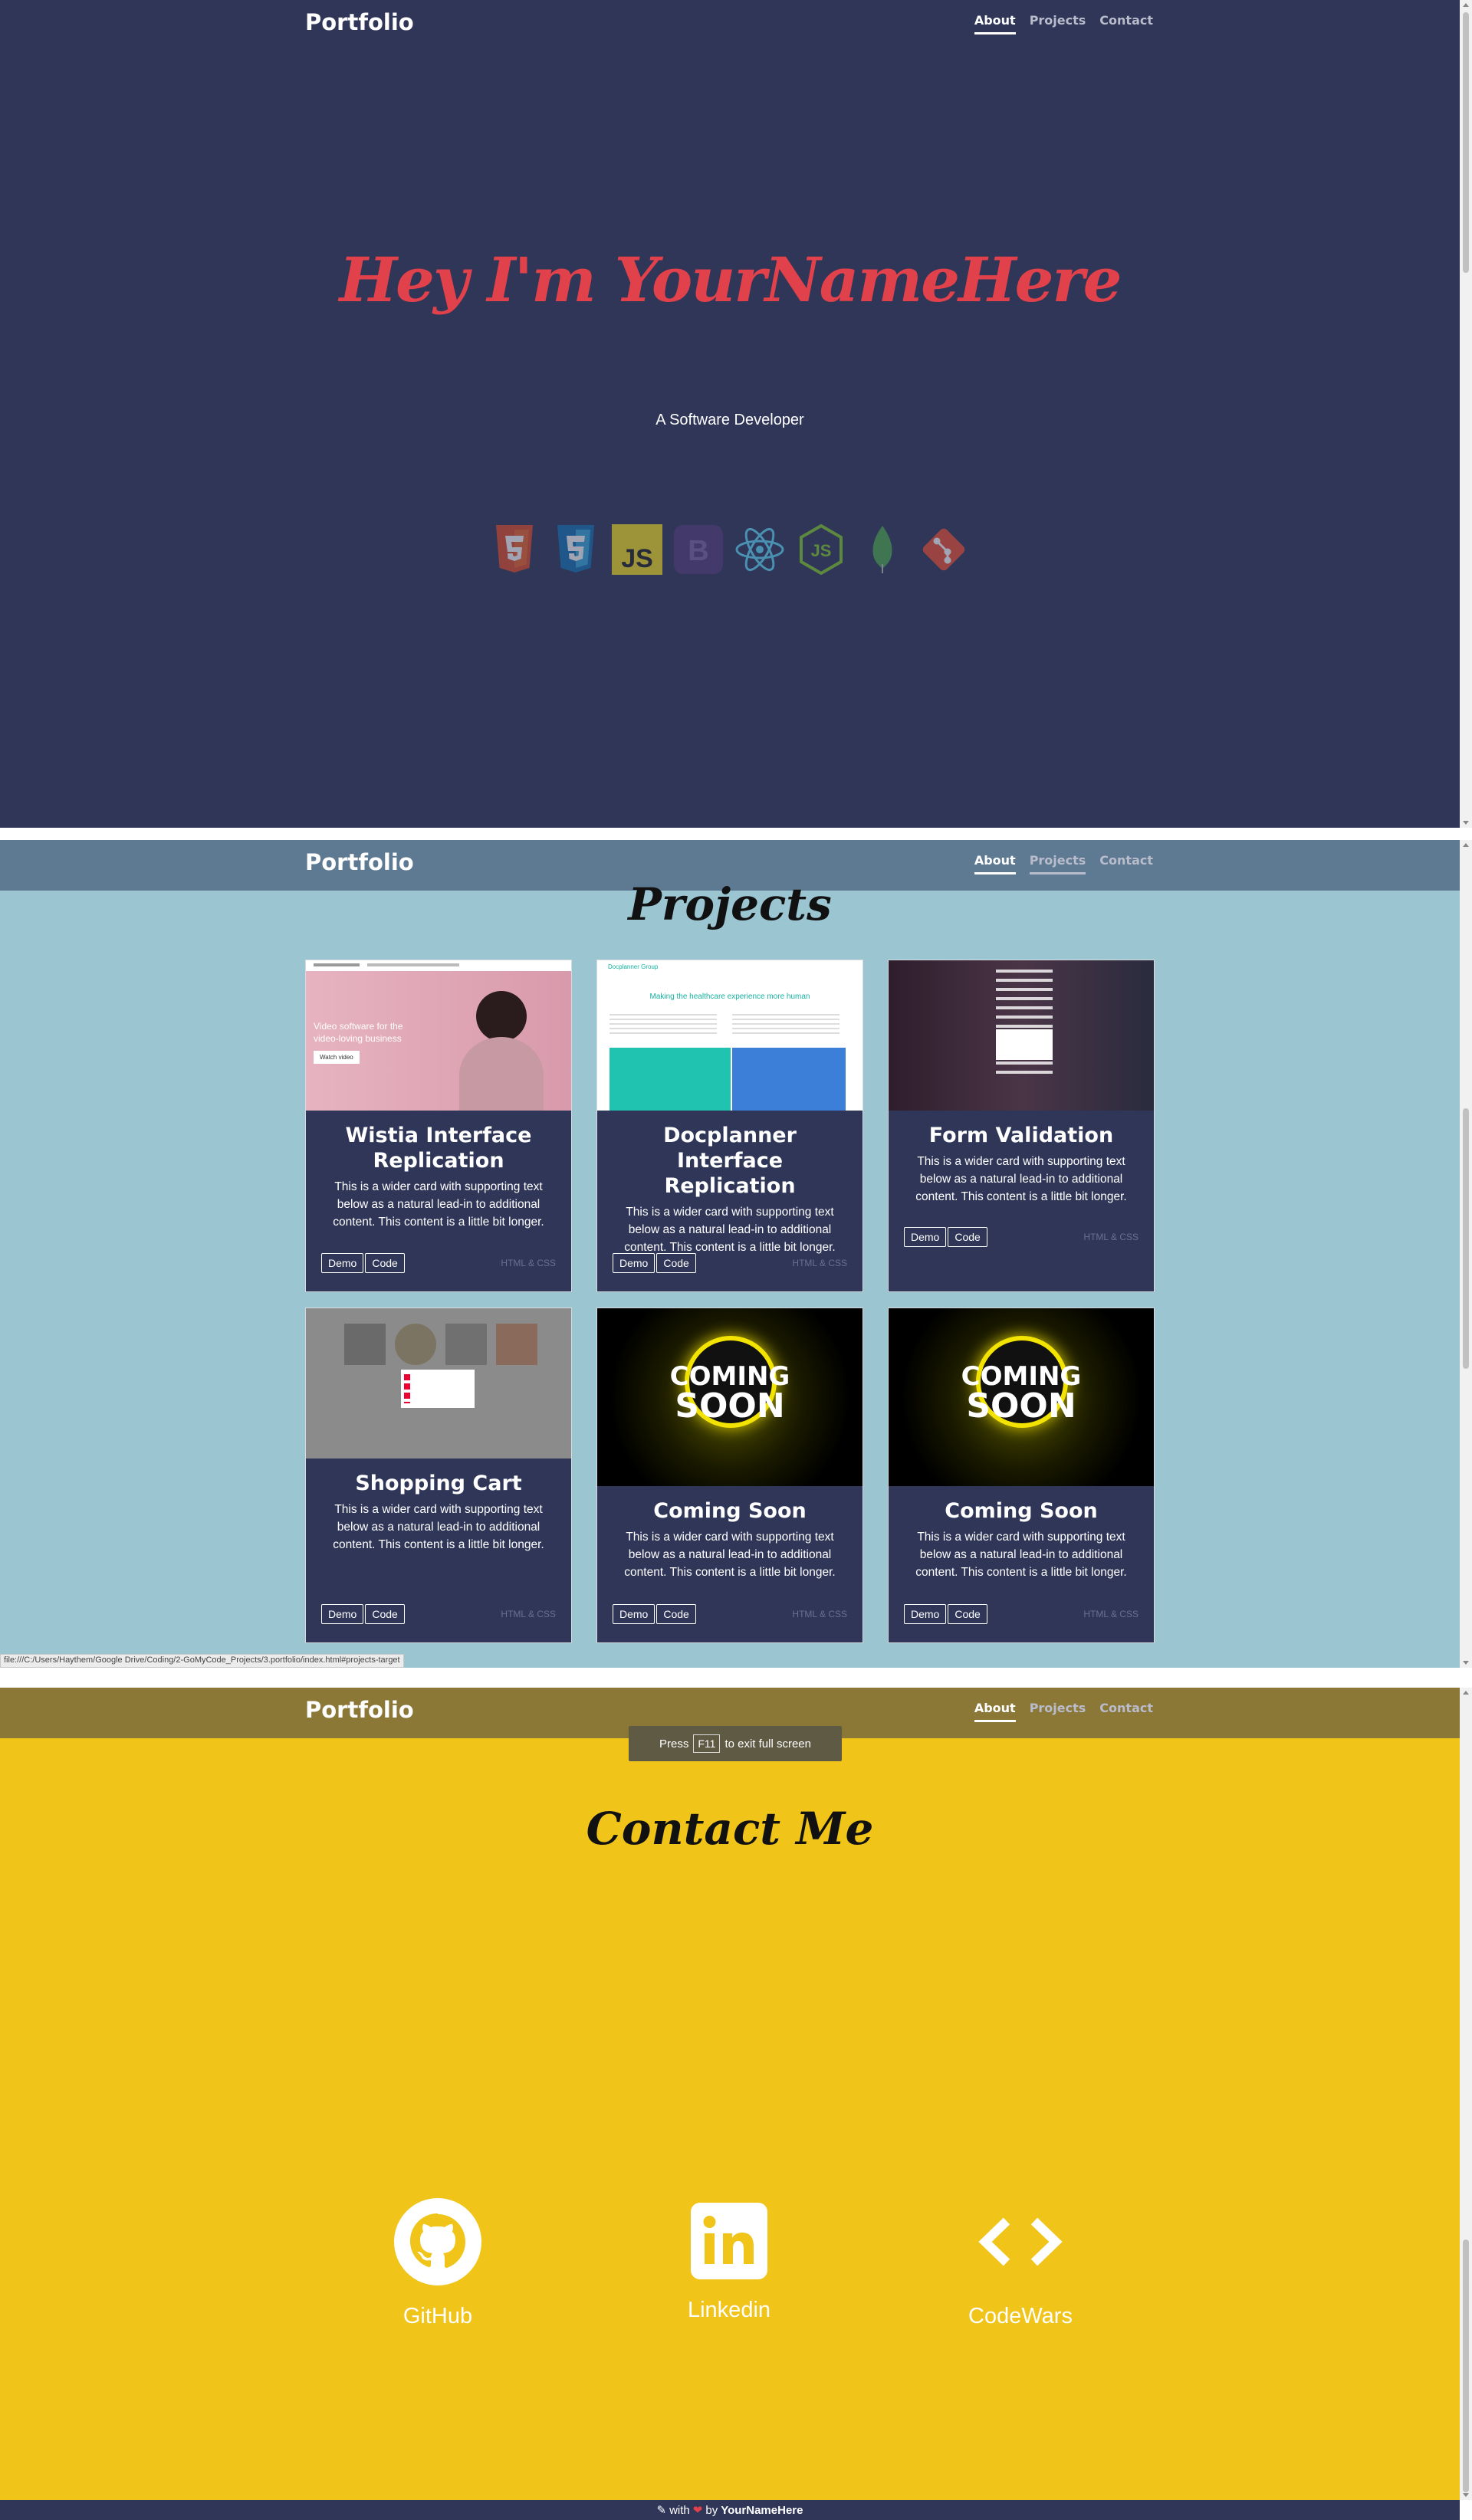  I want to click on top-navbar: Portfolio About Projects Contact, so click(730, 25).